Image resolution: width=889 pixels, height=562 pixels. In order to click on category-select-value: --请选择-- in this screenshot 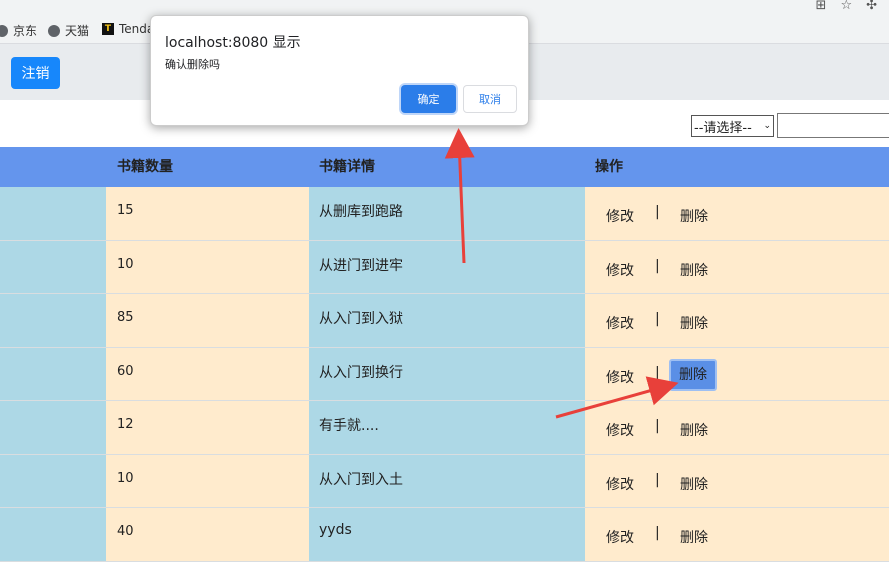, I will do `click(723, 128)`.